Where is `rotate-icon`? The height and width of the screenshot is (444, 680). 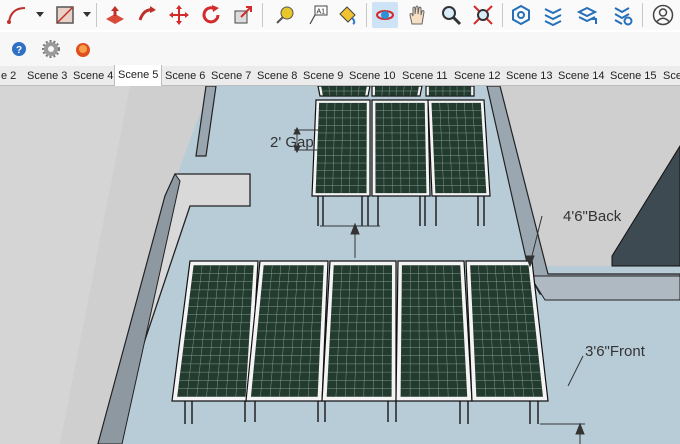
rotate-icon is located at coordinates (211, 14).